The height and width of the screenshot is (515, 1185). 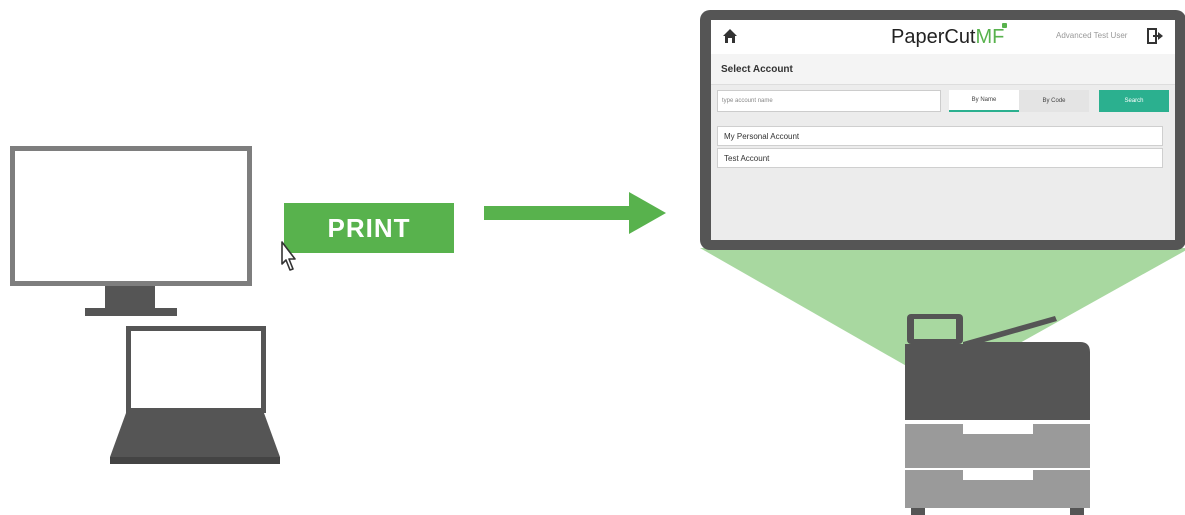 I want to click on tab-by-name: By Name, so click(x=984, y=101).